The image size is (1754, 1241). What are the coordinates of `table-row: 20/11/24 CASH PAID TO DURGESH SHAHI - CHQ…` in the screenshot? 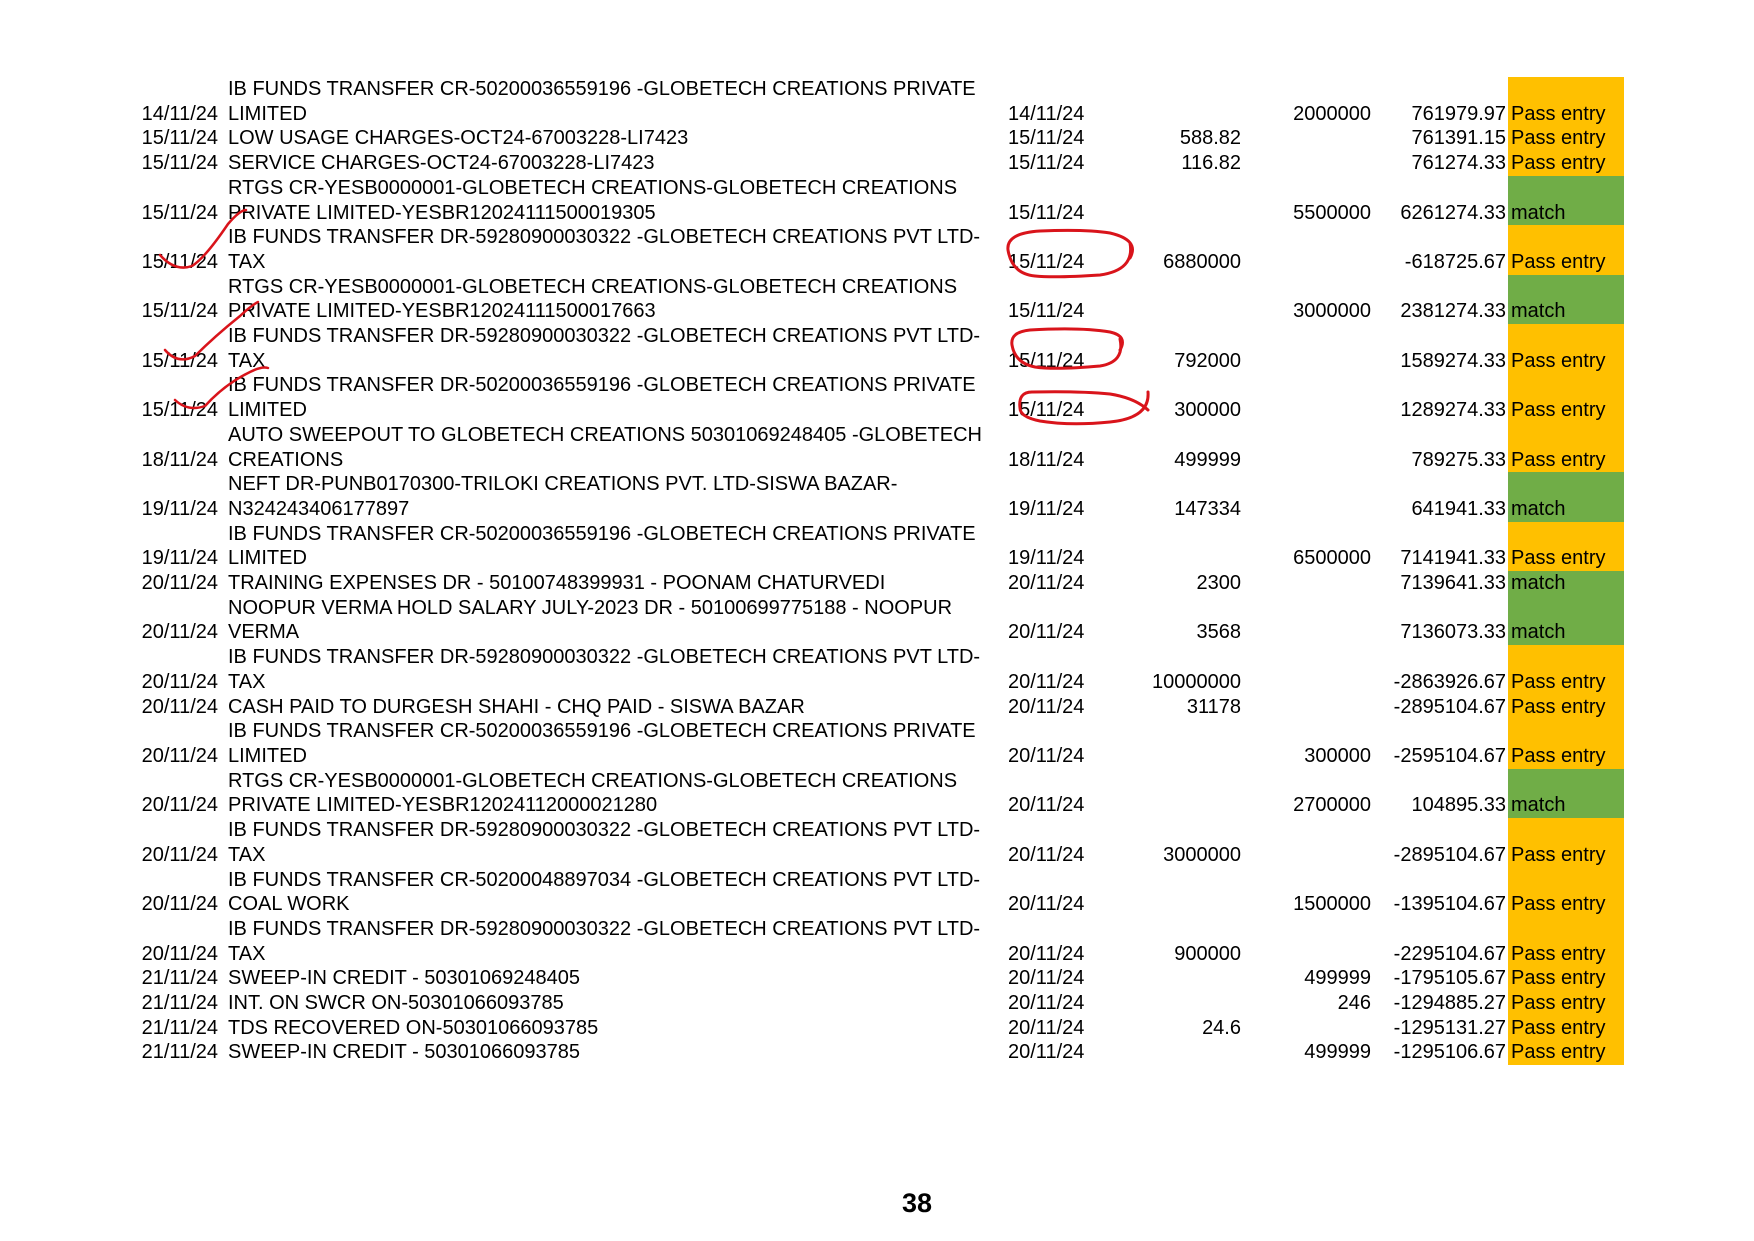 It's located at (876, 707).